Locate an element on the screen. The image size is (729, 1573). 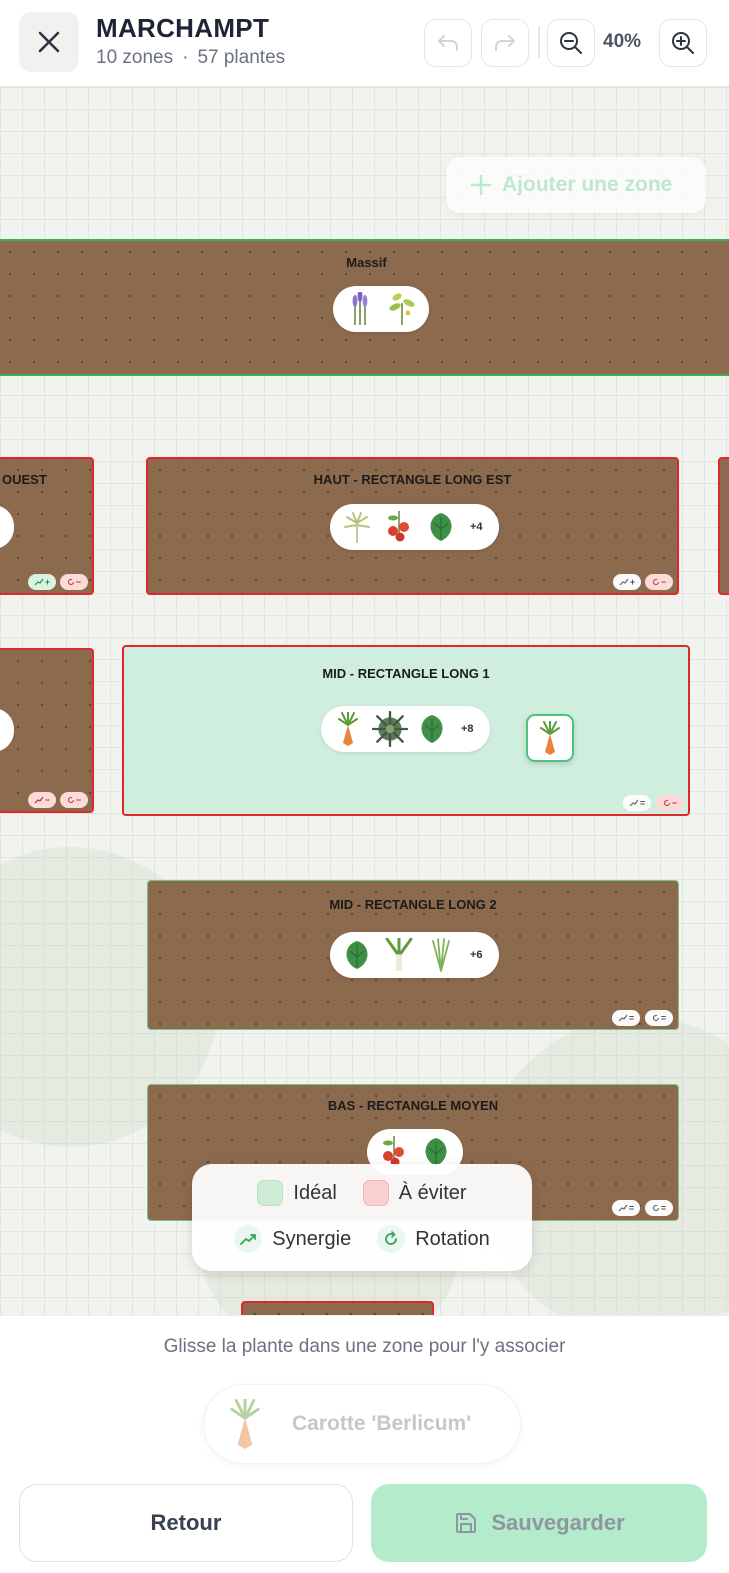
add-zone-label: Ajouter une zone is located at coordinates (587, 184).